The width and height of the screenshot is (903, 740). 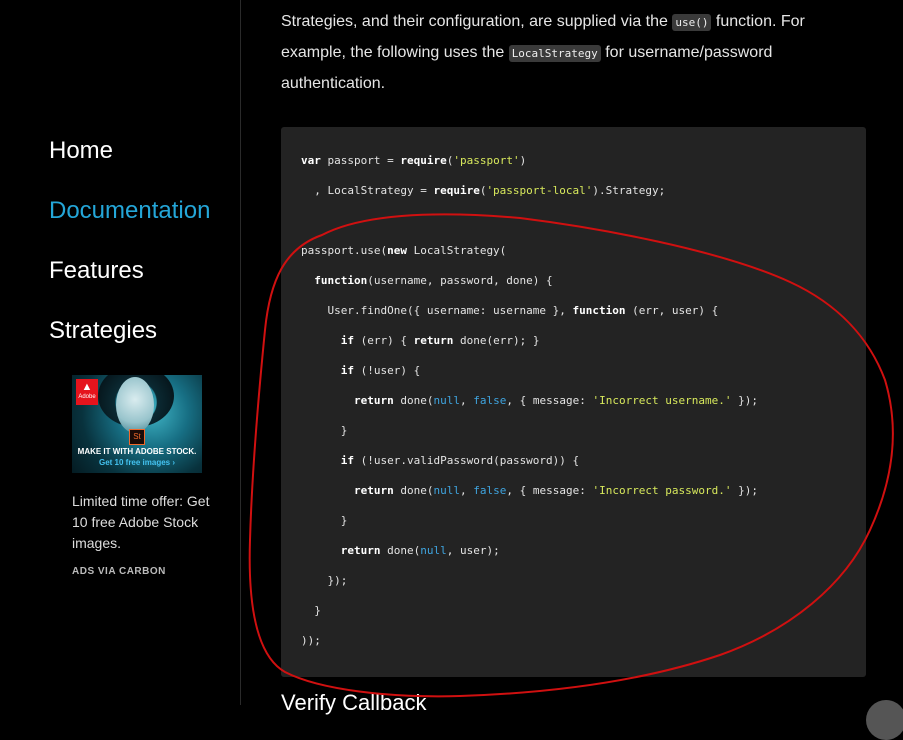 What do you see at coordinates (692, 22) in the screenshot?
I see `inline-code-use: use()` at bounding box center [692, 22].